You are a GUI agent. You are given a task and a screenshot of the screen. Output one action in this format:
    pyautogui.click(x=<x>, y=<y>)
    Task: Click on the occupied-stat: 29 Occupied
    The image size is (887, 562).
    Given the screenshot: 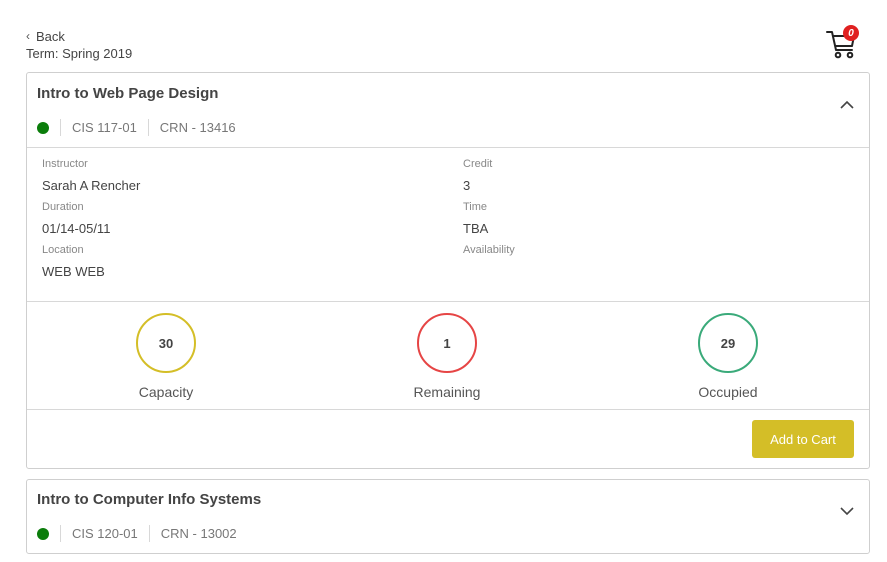 What is the action you would take?
    pyautogui.click(x=728, y=356)
    